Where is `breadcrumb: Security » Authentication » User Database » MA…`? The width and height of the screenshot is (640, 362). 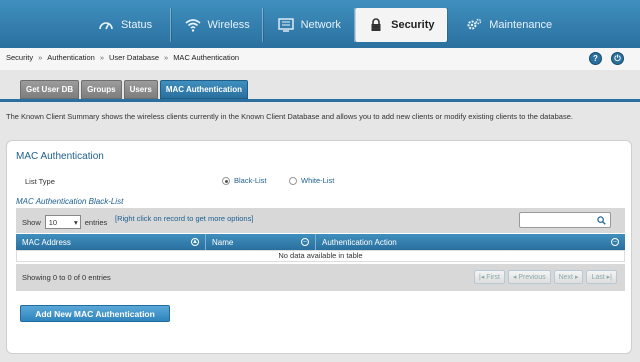
breadcrumb: Security » Authentication » User Database » MA… is located at coordinates (122, 57).